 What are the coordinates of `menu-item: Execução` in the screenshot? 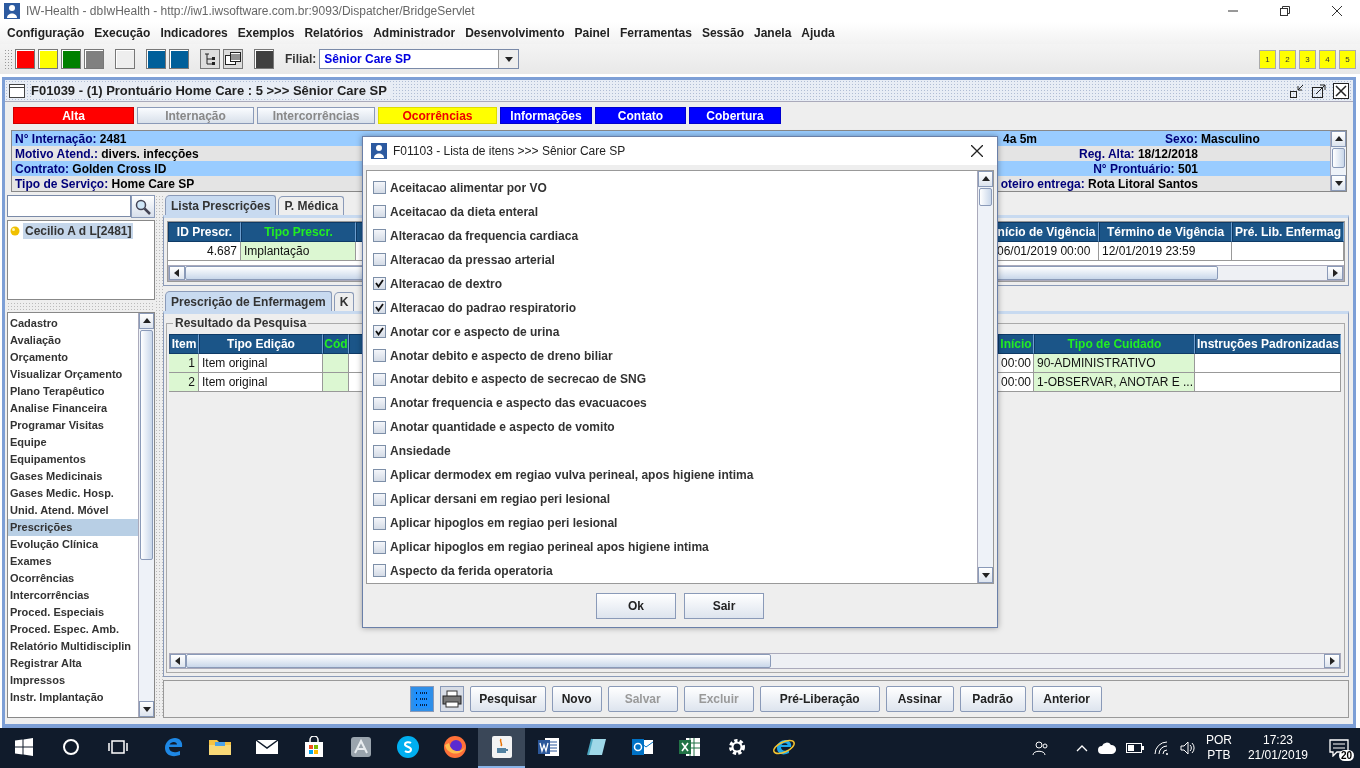 It's located at (122, 33).